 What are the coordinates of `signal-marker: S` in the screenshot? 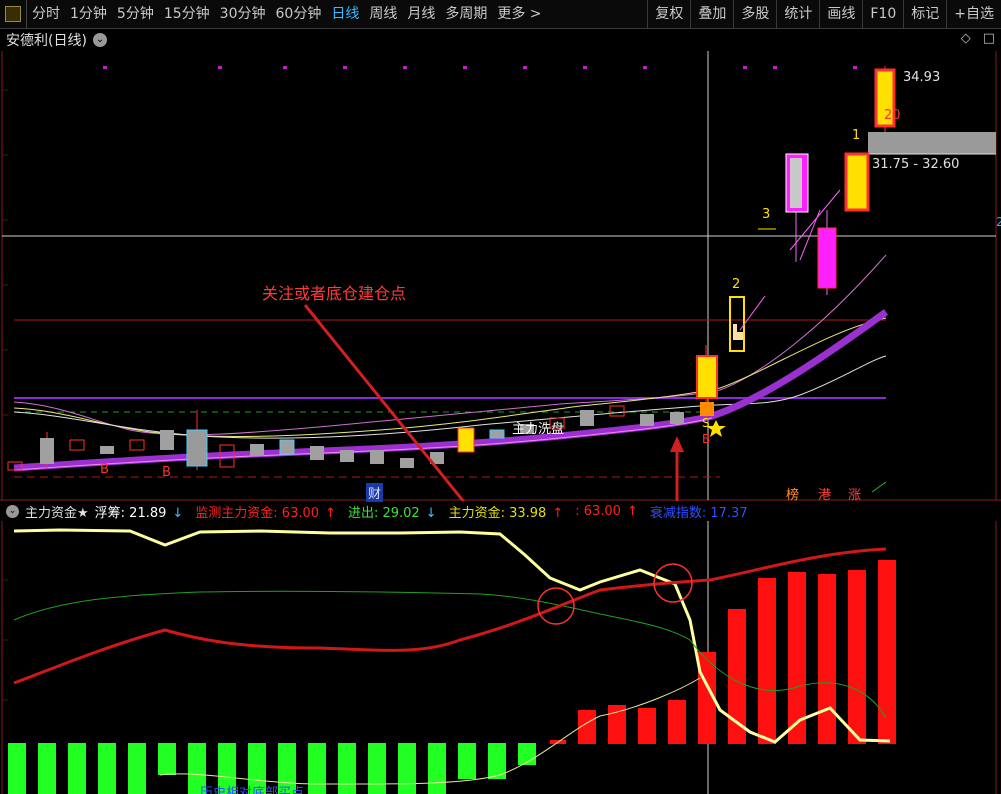 It's located at (706, 423).